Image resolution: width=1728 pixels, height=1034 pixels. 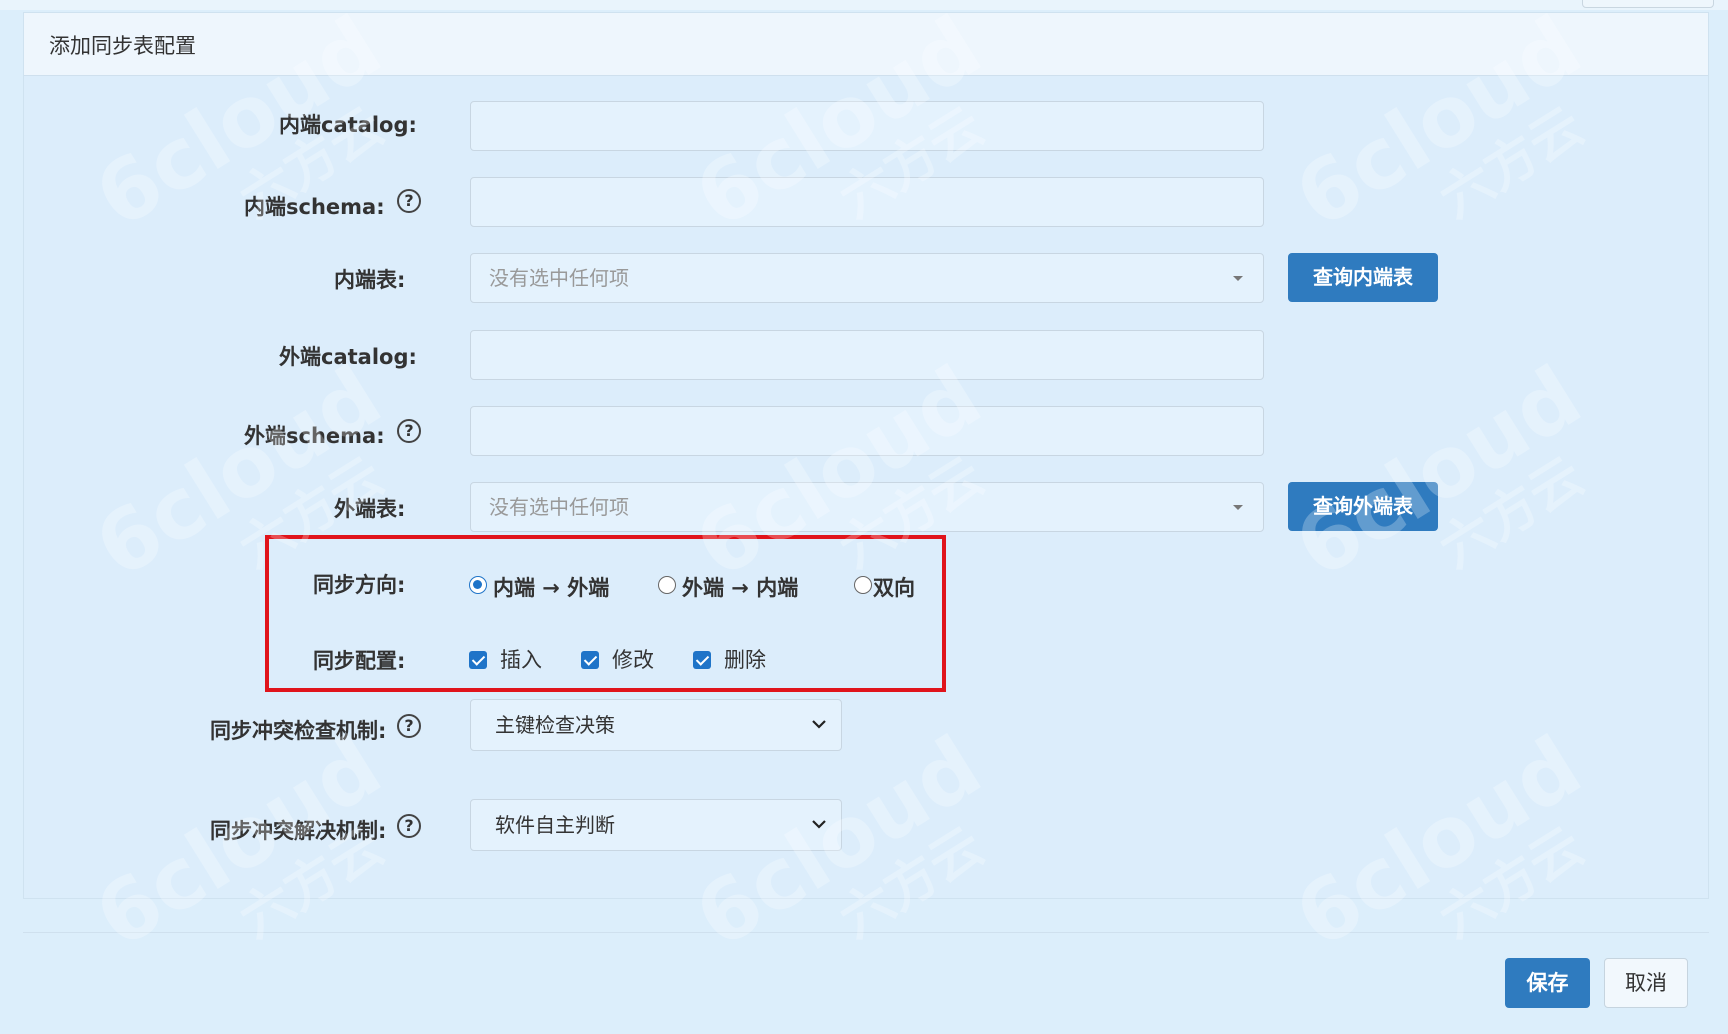 What do you see at coordinates (867, 431) in the screenshot?
I see `outer-schema-input` at bounding box center [867, 431].